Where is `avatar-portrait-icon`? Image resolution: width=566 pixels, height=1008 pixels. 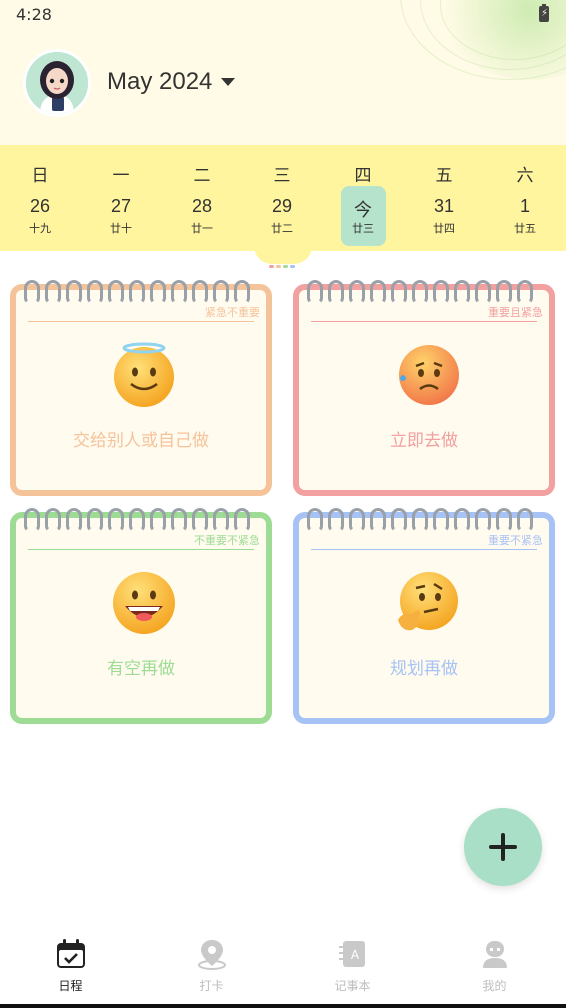
avatar-portrait-icon is located at coordinates (57, 83).